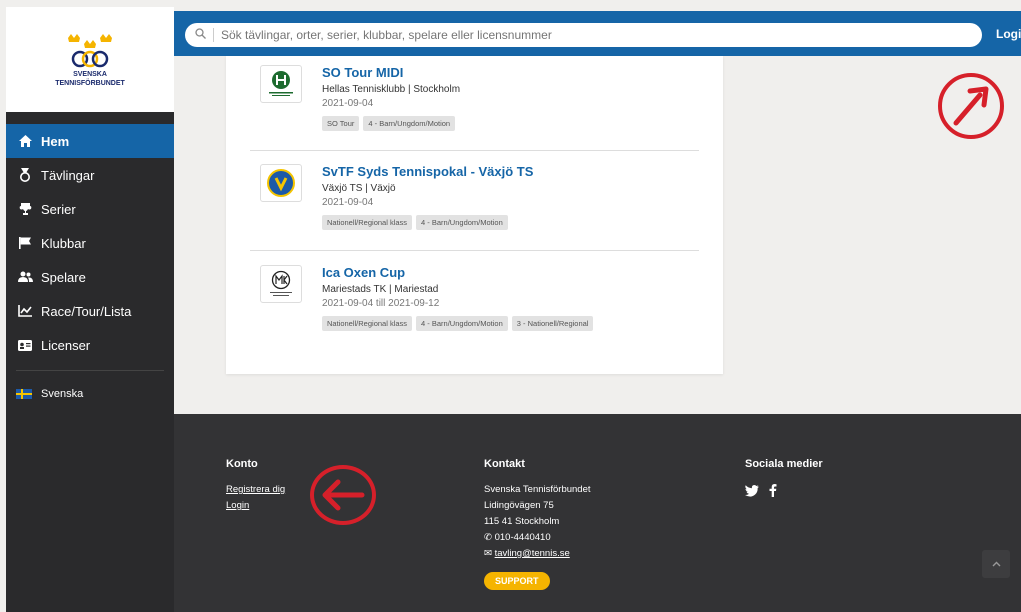 Image resolution: width=1021 pixels, height=612 pixels. What do you see at coordinates (1008, 34) in the screenshot?
I see `login-link: Login` at bounding box center [1008, 34].